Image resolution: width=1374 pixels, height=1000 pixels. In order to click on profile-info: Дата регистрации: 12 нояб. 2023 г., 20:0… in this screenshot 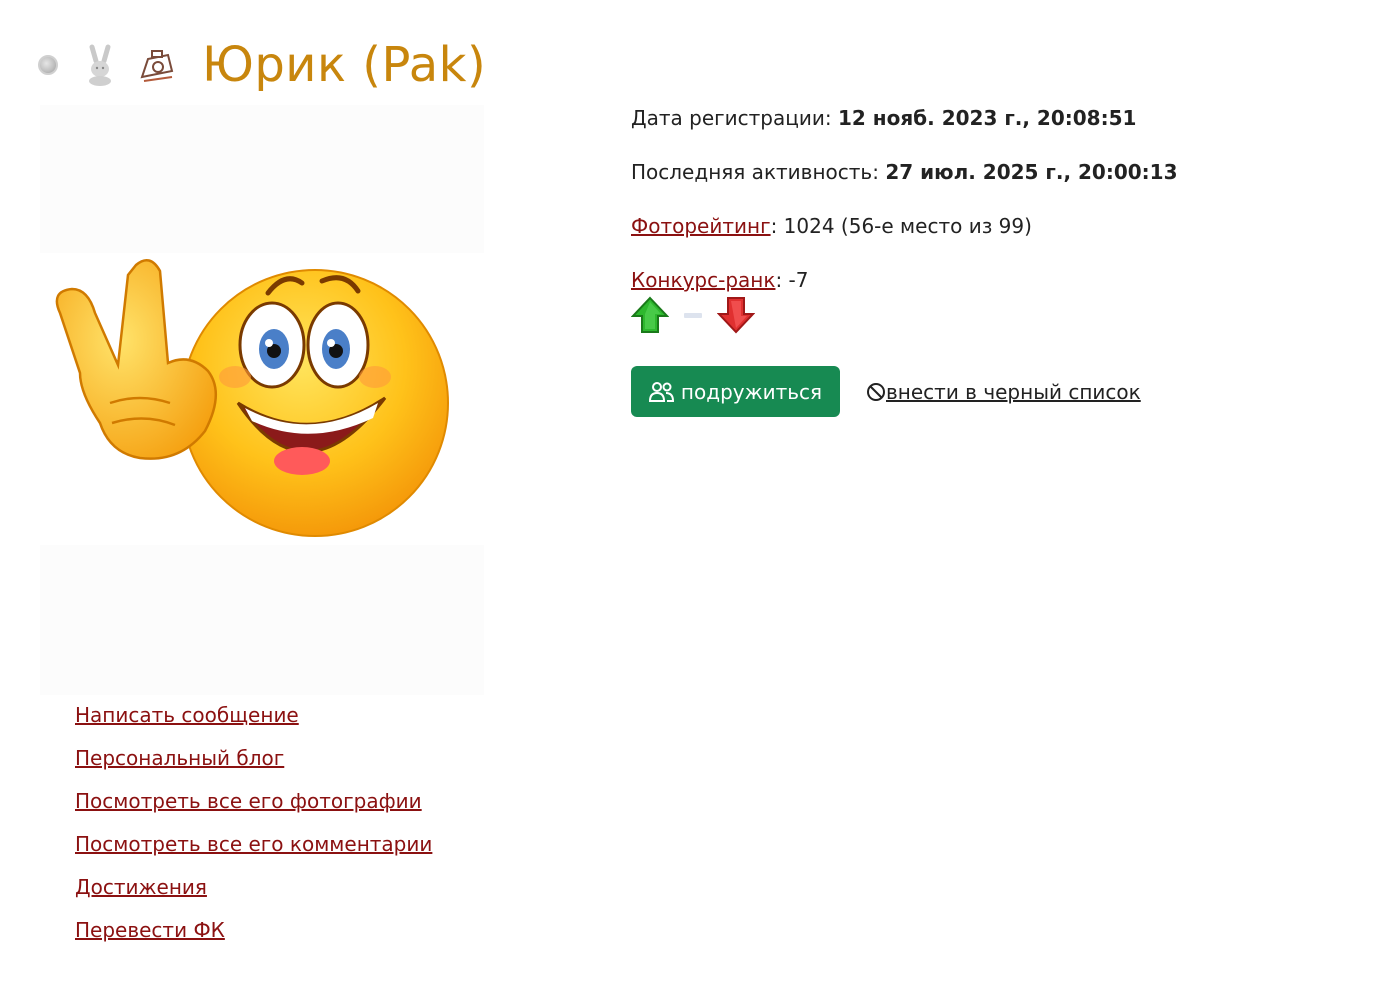, I will do `click(904, 208)`.